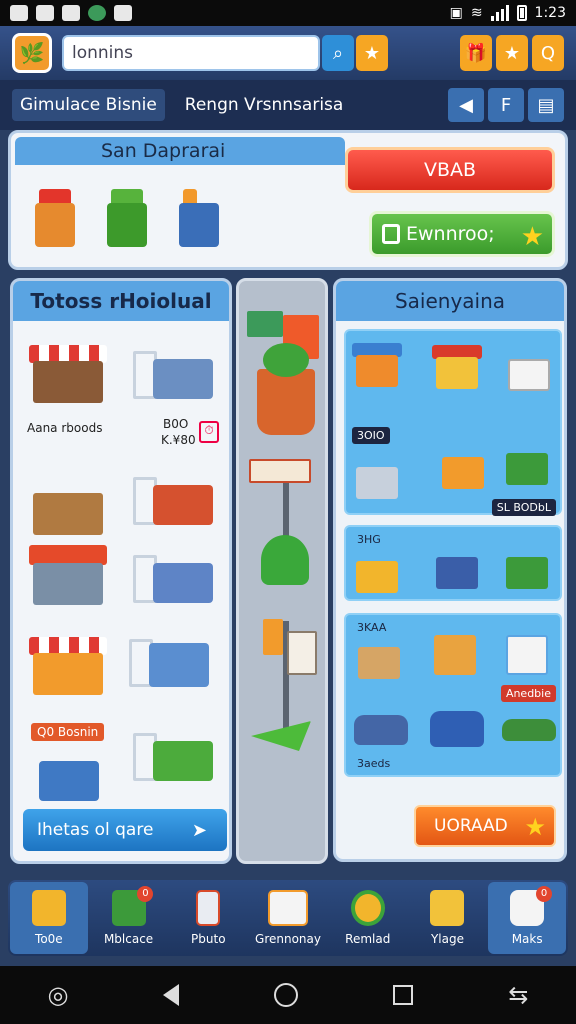 The height and width of the screenshot is (1024, 576). I want to click on shop-blue-bins, so click(82, 771).